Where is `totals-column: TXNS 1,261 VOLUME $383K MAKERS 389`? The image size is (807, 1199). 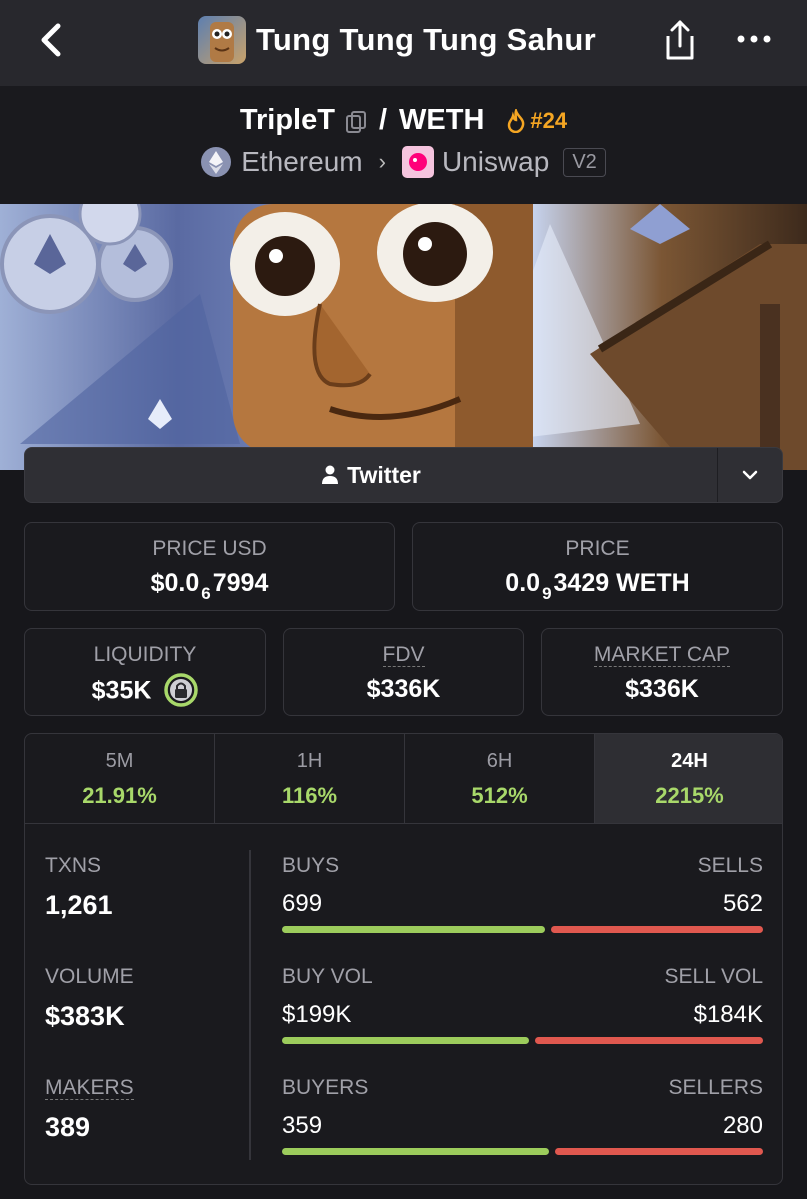
totals-column: TXNS 1,261 VOLUME $383K MAKERS 389 is located at coordinates (145, 1019).